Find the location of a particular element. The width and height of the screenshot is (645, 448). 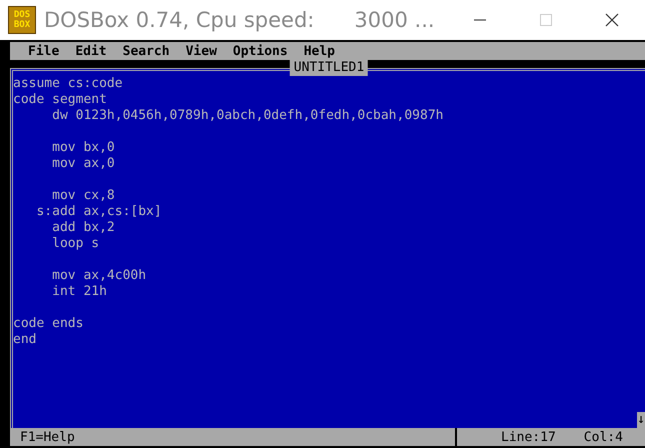

minimize-icon is located at coordinates (480, 20).